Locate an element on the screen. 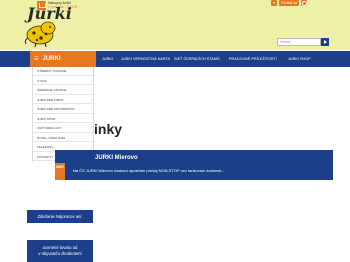  search-toggle-button is located at coordinates (304, 3).